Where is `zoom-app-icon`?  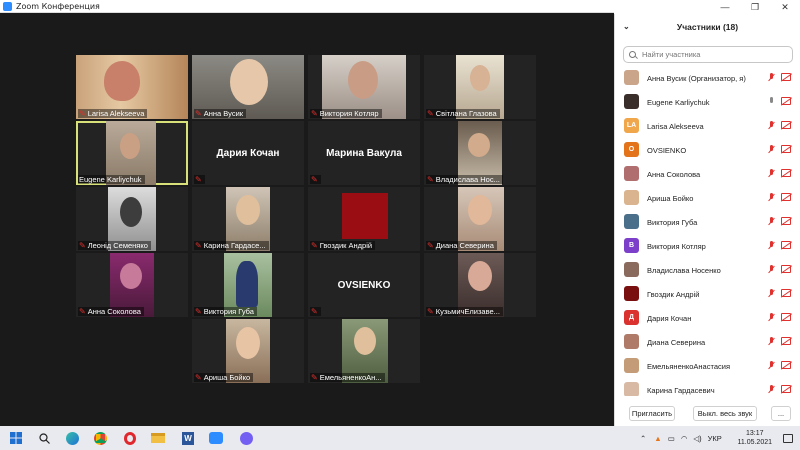
zoom-app-icon is located at coordinates (216, 438).